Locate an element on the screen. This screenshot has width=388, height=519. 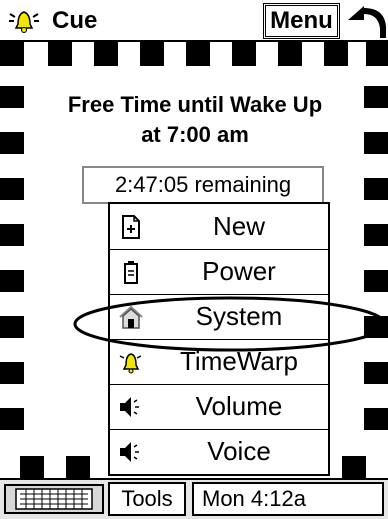
menu-item-label: Power is located at coordinates (239, 271).